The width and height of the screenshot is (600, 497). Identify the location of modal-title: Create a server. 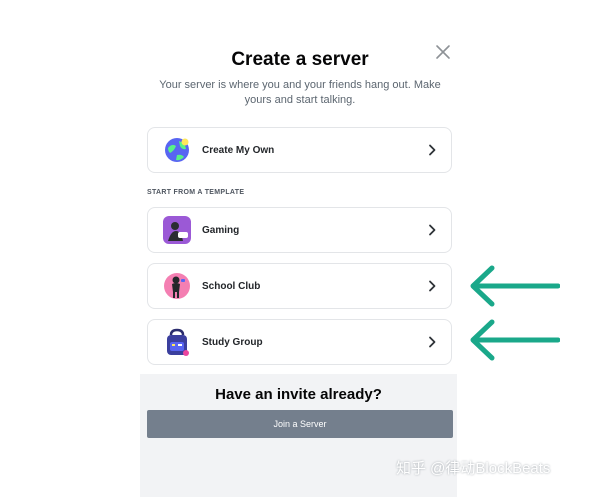
(300, 59).